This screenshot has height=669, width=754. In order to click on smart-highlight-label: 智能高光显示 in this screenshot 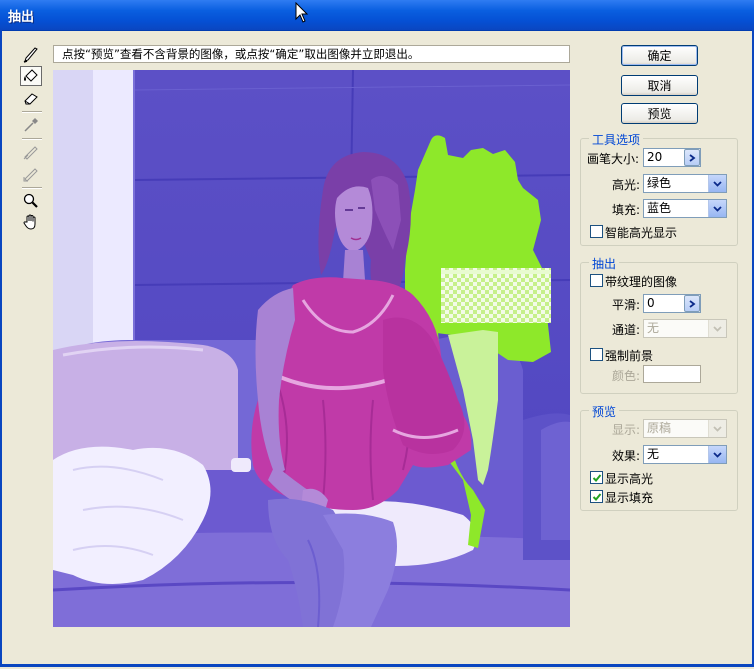, I will do `click(641, 233)`.